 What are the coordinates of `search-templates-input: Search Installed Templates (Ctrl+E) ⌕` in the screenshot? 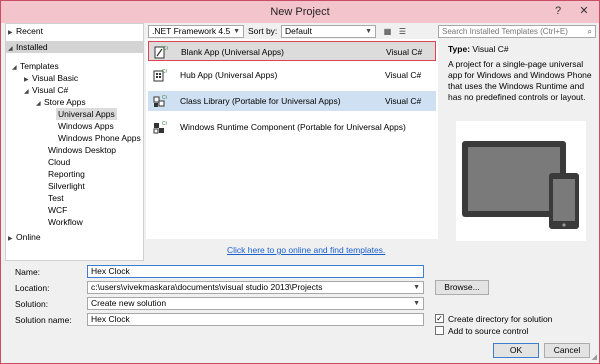 It's located at (517, 31).